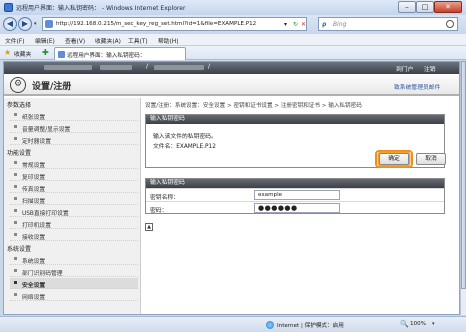 The width and height of the screenshot is (466, 332). What do you see at coordinates (184, 147) in the screenshot?
I see `file-name-text: 文件名：EXAMPLE.P12` at bounding box center [184, 147].